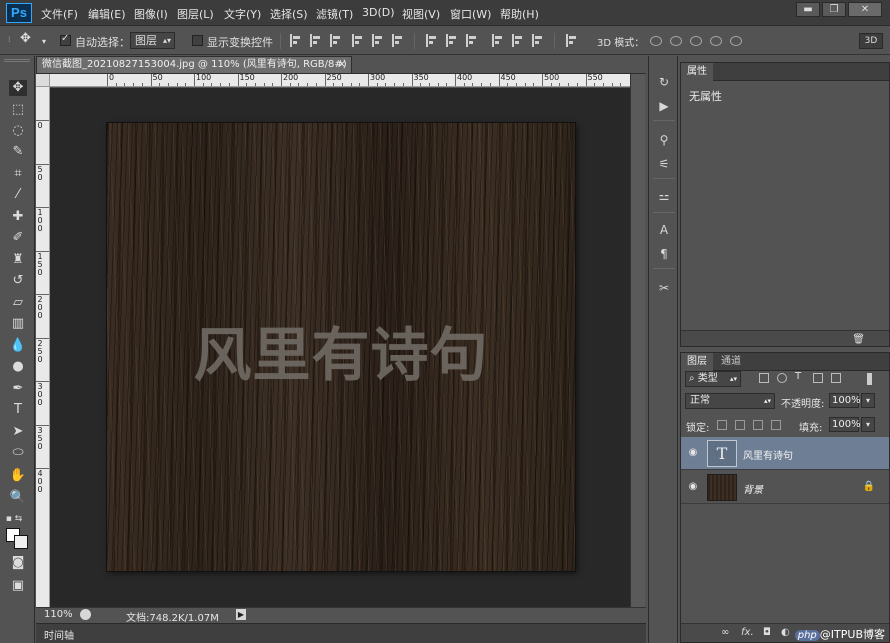  I want to click on filter-smart-object-icon, so click(836, 378).